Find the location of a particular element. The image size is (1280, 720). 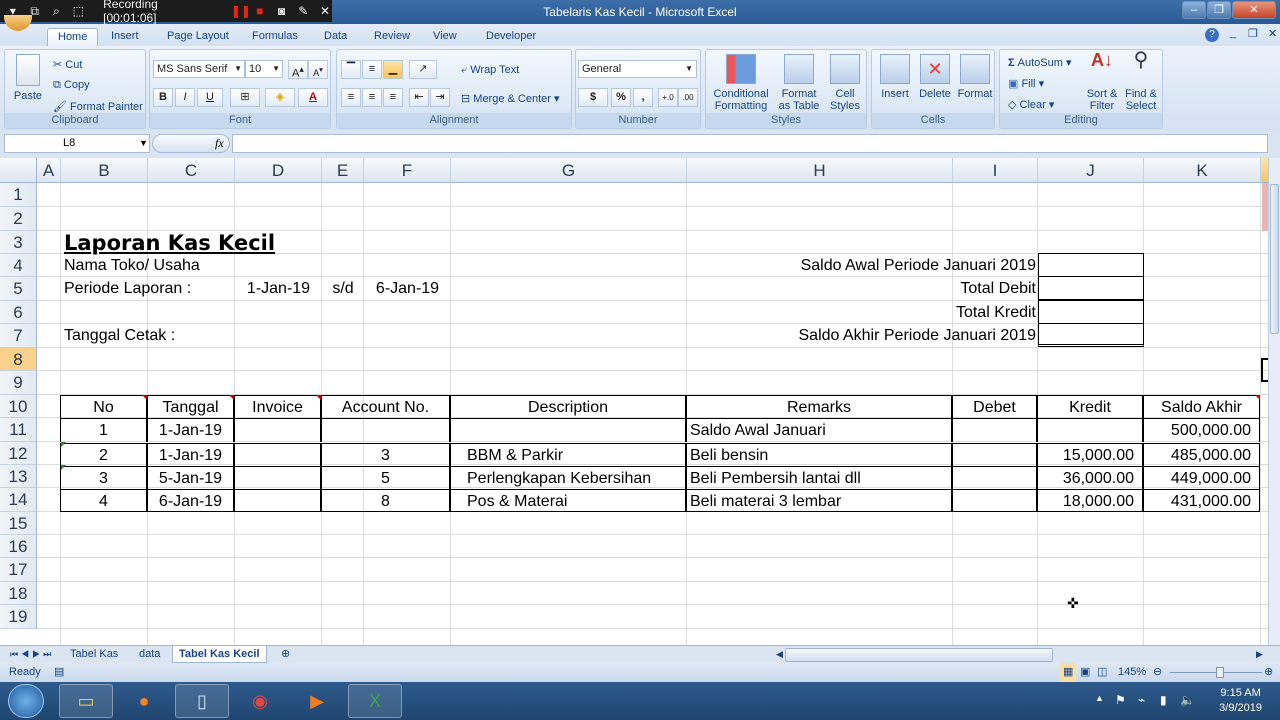

decrease-indent-icon: ⇤ is located at coordinates (419, 97).